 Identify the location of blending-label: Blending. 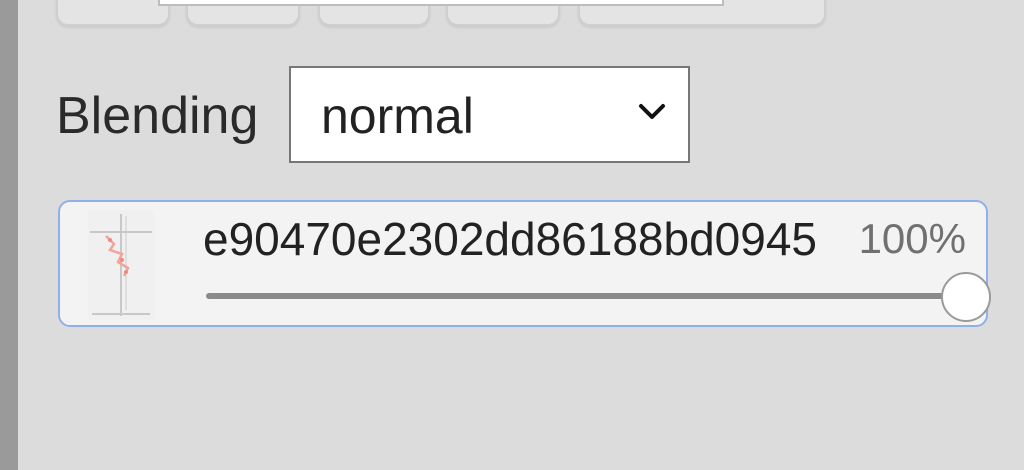
(157, 116).